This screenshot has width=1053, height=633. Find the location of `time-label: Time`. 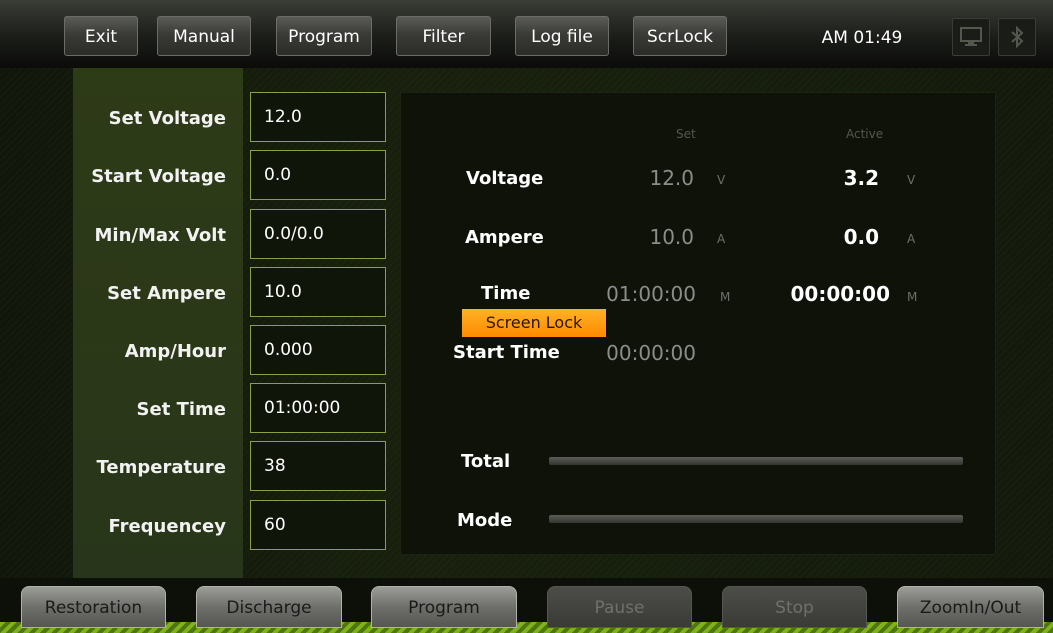

time-label: Time is located at coordinates (506, 293).